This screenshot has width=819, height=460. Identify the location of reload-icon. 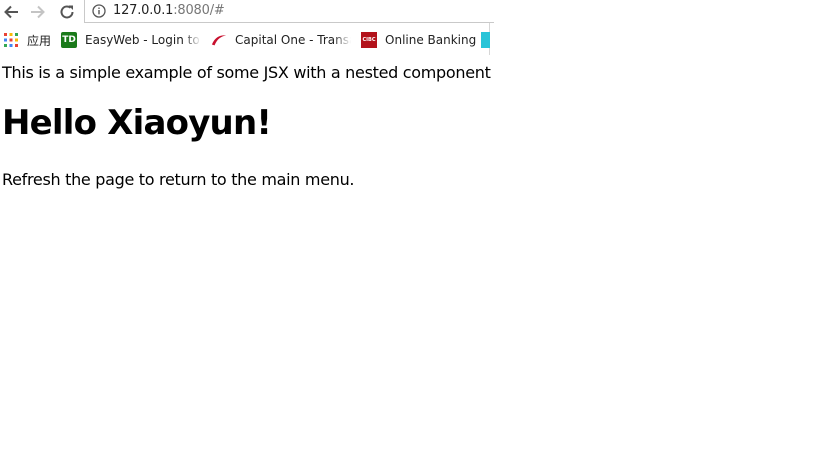
(67, 12).